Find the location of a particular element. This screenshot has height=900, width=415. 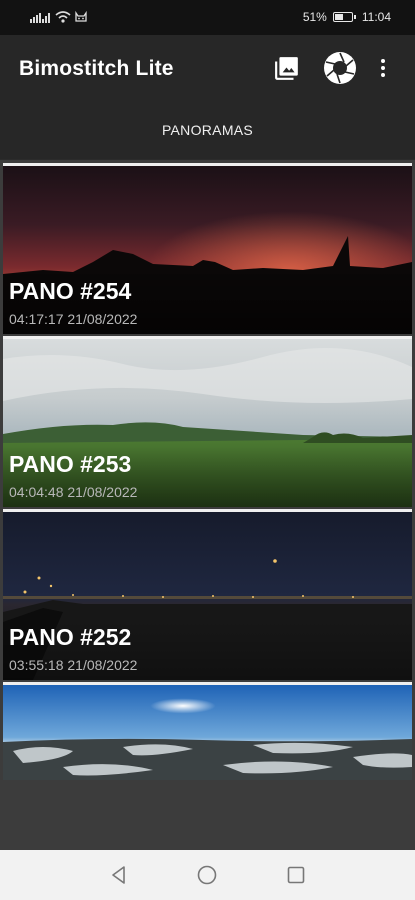

panorama-thumbnail is located at coordinates (207, 732).